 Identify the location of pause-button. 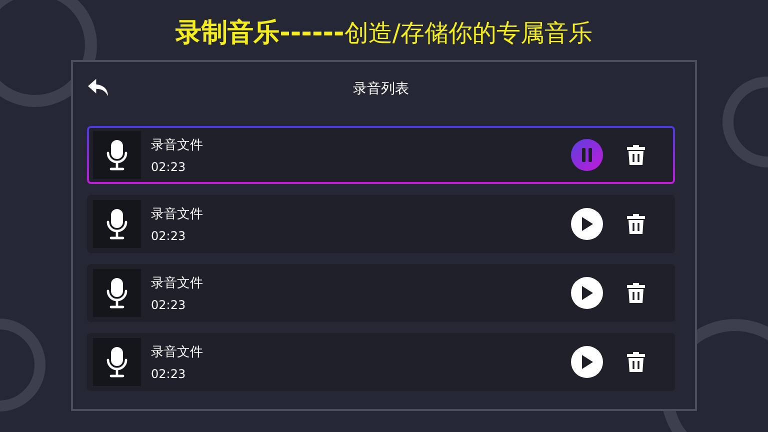
(587, 155).